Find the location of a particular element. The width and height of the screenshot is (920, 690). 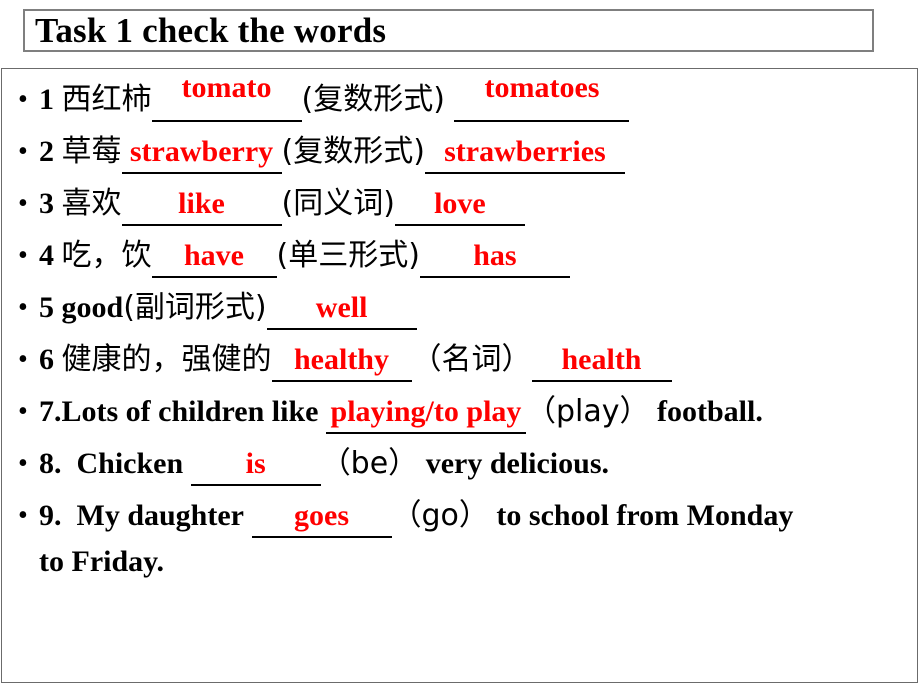

answer-blank-1b: tomatoes is located at coordinates (542, 96).